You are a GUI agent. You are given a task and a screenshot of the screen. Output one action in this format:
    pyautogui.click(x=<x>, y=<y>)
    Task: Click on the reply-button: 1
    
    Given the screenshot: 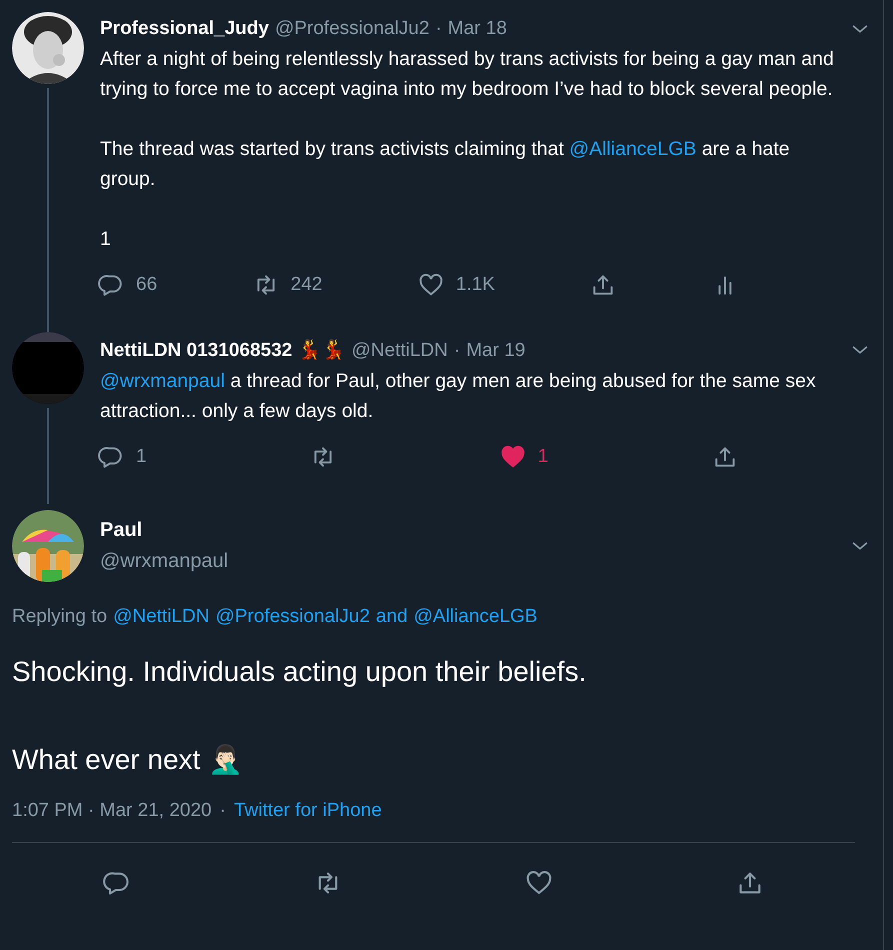 What is the action you would take?
    pyautogui.click(x=122, y=457)
    